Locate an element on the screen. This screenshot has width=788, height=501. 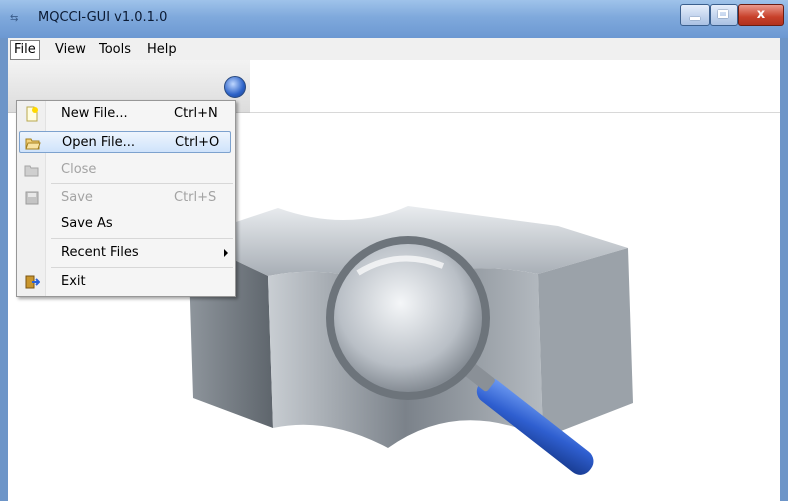
menu-item-label: Recent Files is located at coordinates (100, 252).